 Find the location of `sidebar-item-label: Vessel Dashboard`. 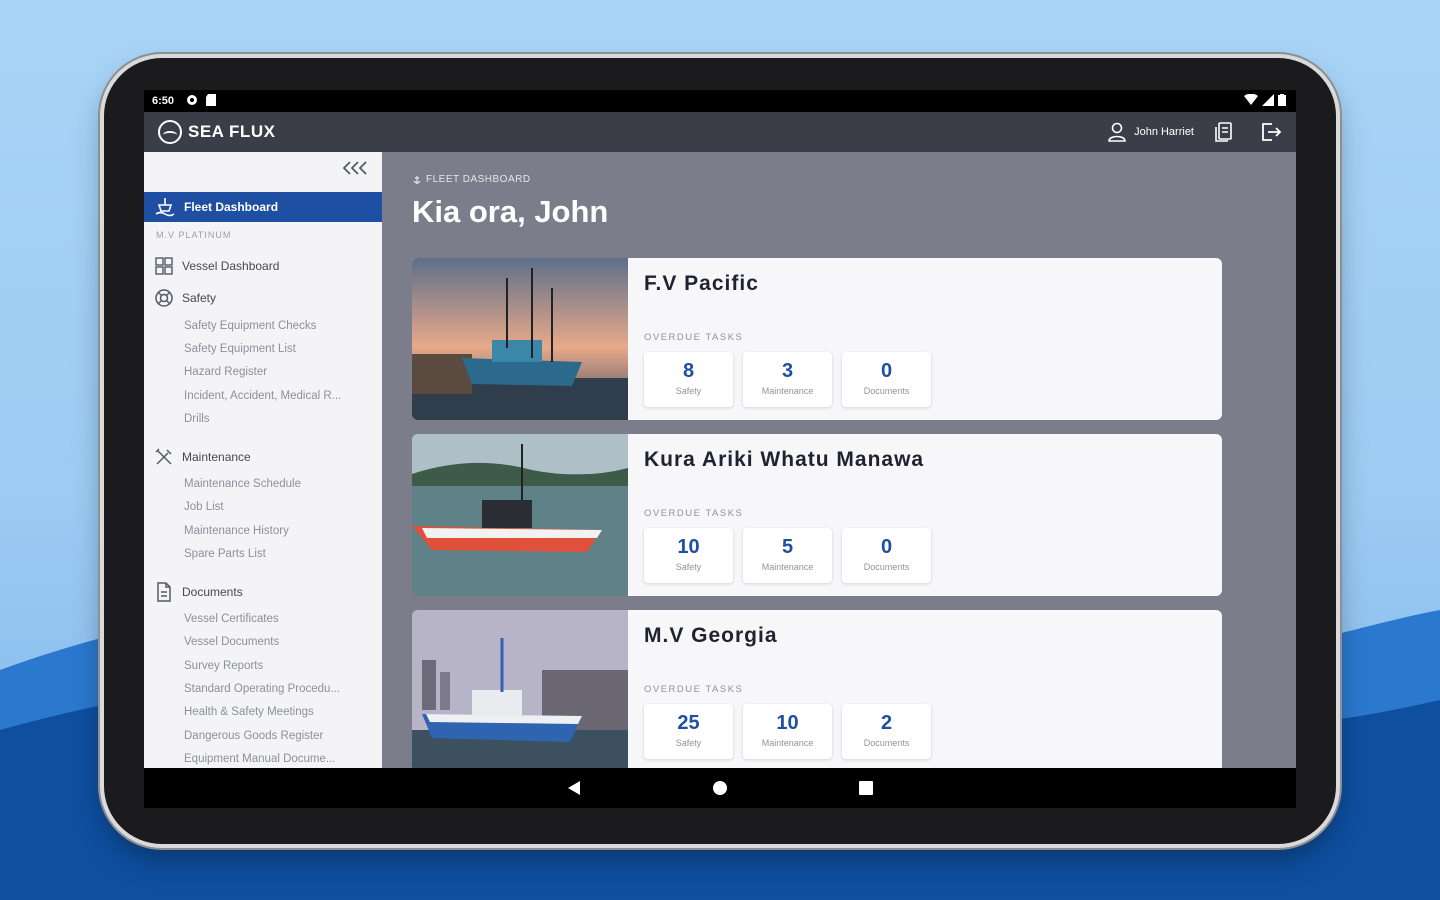

sidebar-item-label: Vessel Dashboard is located at coordinates (231, 266).